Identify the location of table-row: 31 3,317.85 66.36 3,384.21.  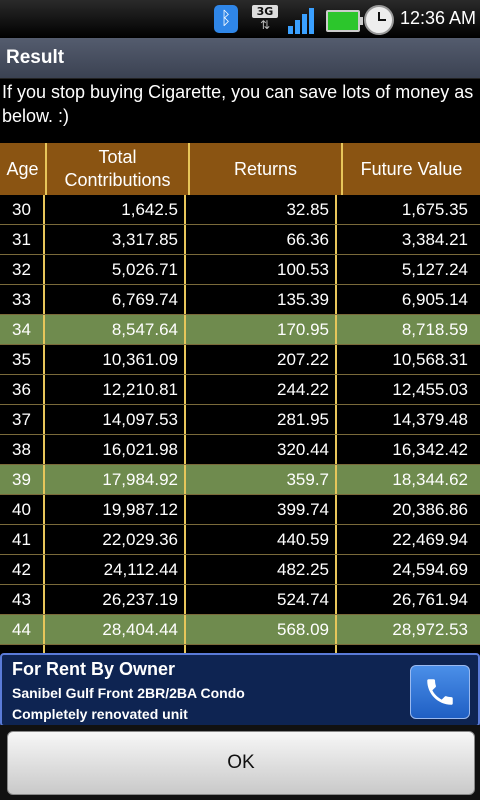
(240, 240).